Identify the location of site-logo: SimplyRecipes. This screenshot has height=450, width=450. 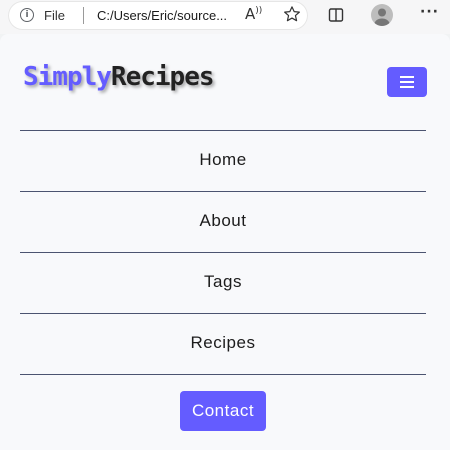
(118, 77).